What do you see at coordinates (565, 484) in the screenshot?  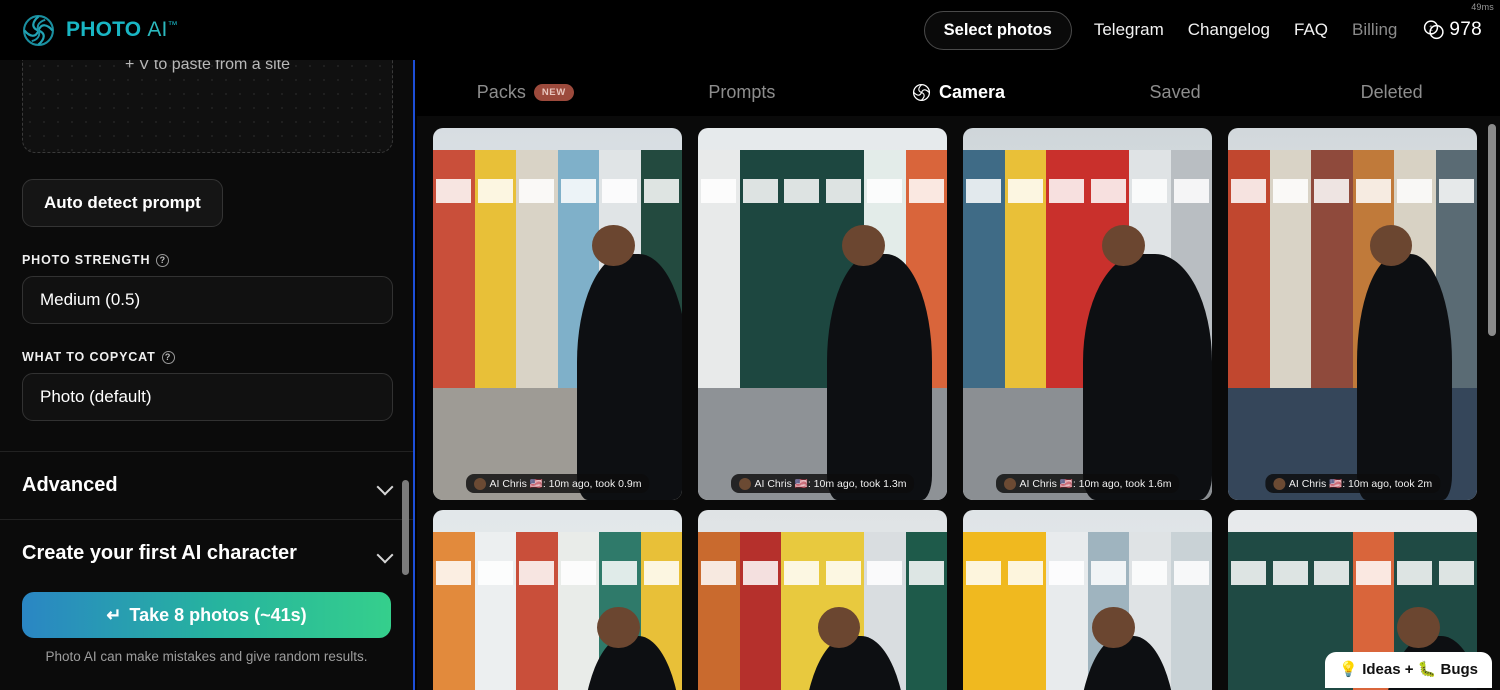 I see `photo-caption-text: AI Chris 🇺🇸: 10m ago, took 0.9m` at bounding box center [565, 484].